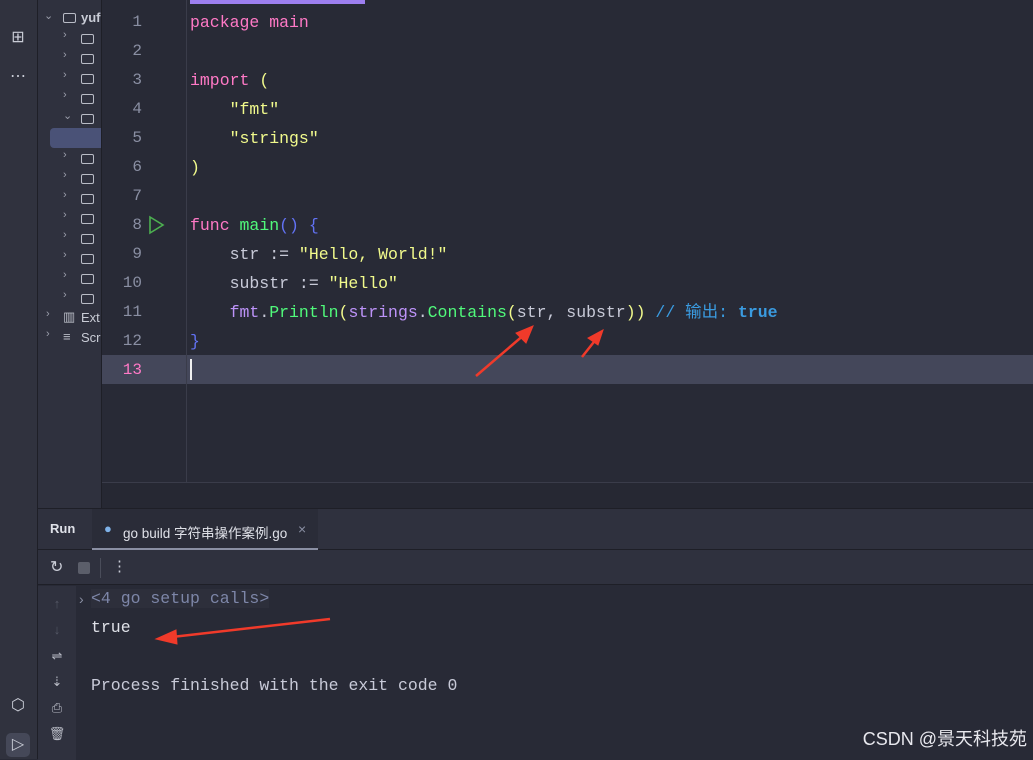  I want to click on tree-root: ⌄ yuf, so click(69, 19).